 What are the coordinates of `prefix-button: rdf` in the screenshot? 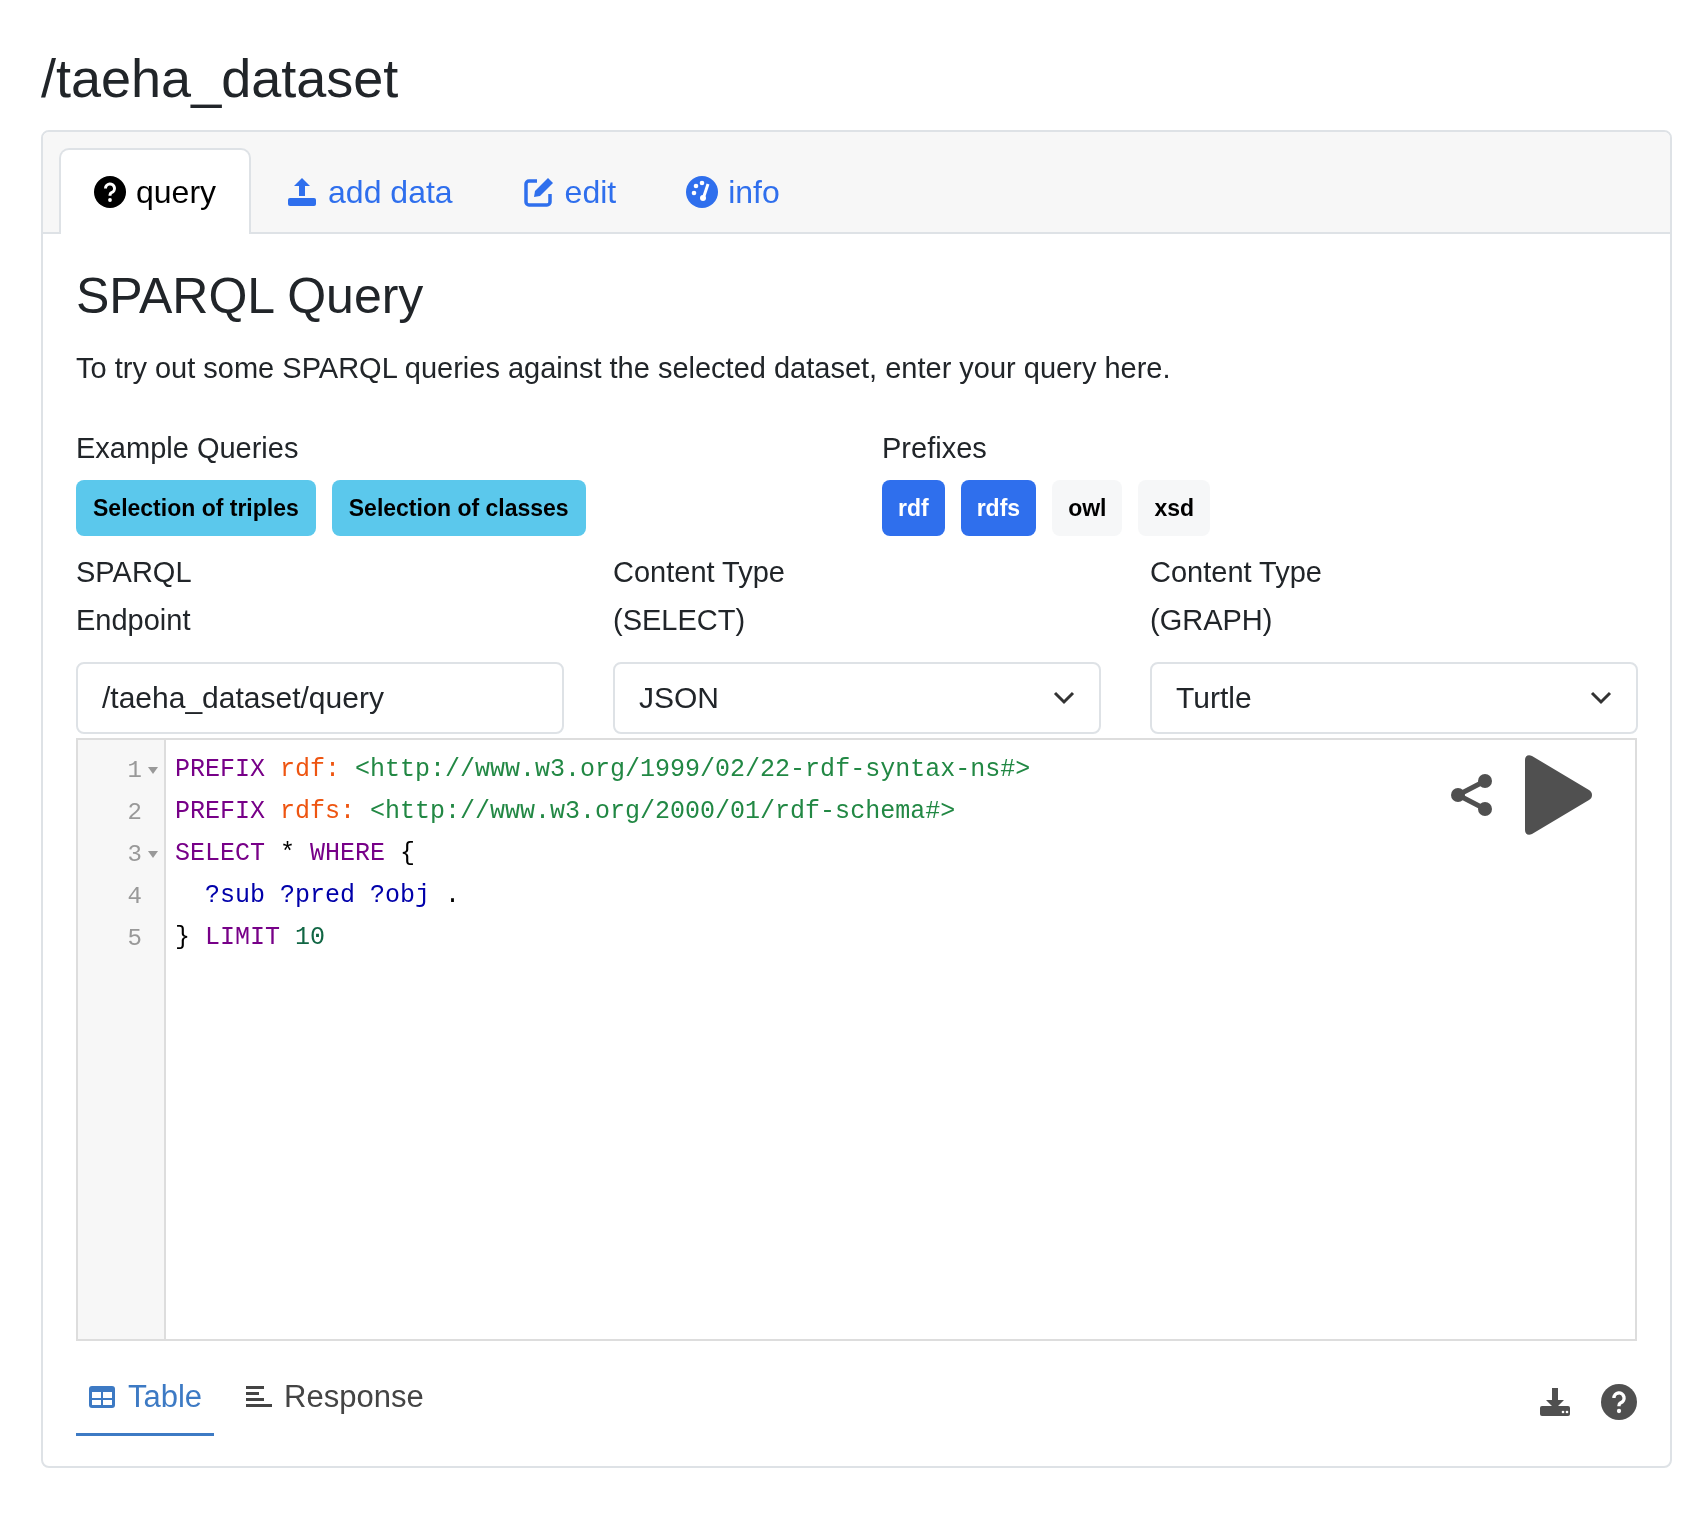 It's located at (913, 508).